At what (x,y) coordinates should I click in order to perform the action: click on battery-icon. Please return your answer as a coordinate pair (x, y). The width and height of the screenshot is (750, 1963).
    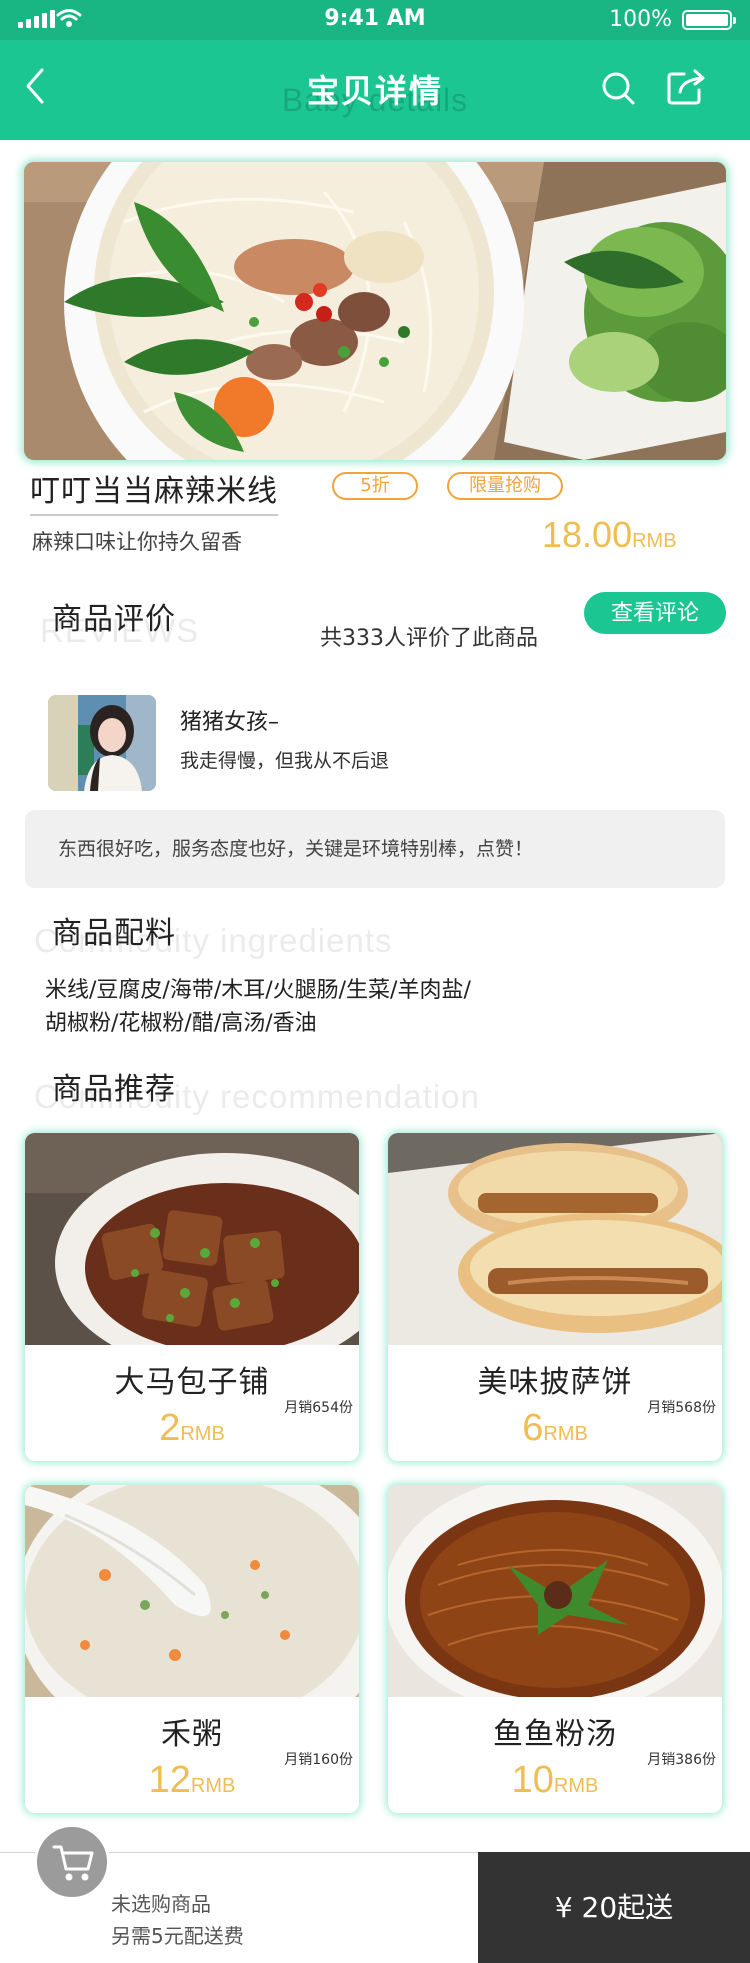
    Looking at the image, I should click on (709, 20).